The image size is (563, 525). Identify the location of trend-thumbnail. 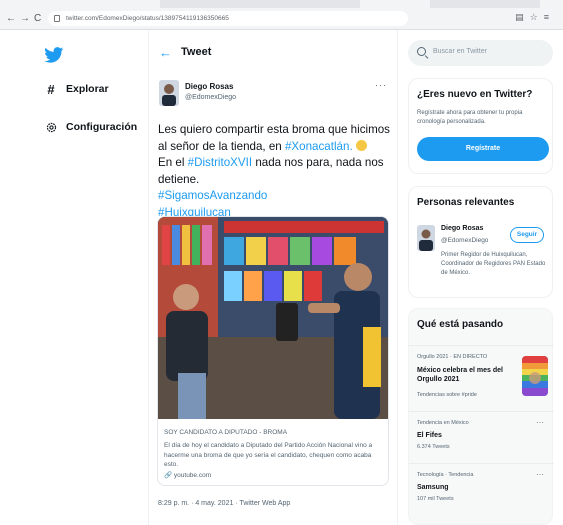
(535, 376).